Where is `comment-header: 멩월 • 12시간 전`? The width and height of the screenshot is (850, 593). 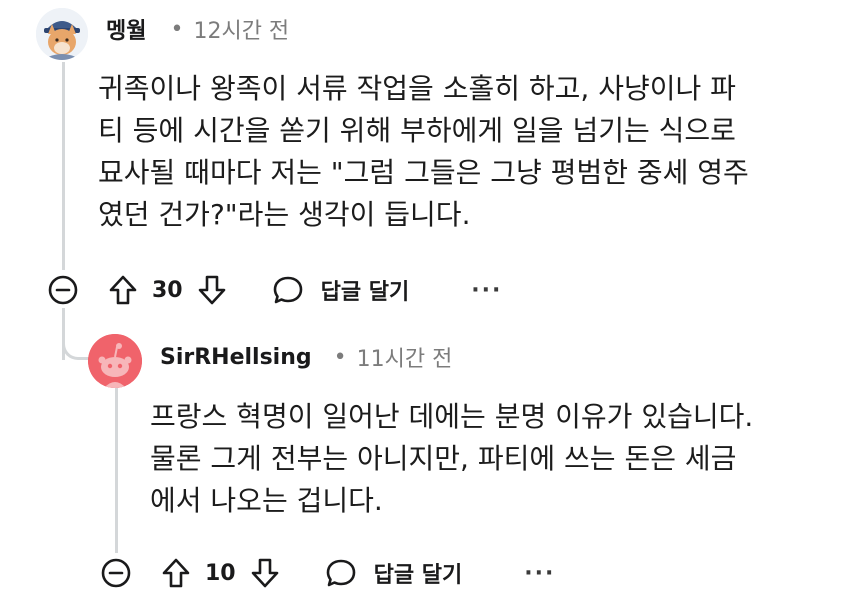
comment-header: 멩월 • 12시간 전 is located at coordinates (198, 29).